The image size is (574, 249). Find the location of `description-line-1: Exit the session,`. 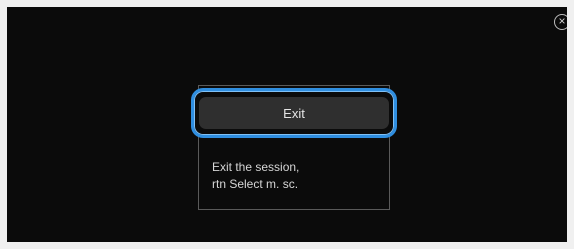

description-line-1: Exit the session, is located at coordinates (256, 167).